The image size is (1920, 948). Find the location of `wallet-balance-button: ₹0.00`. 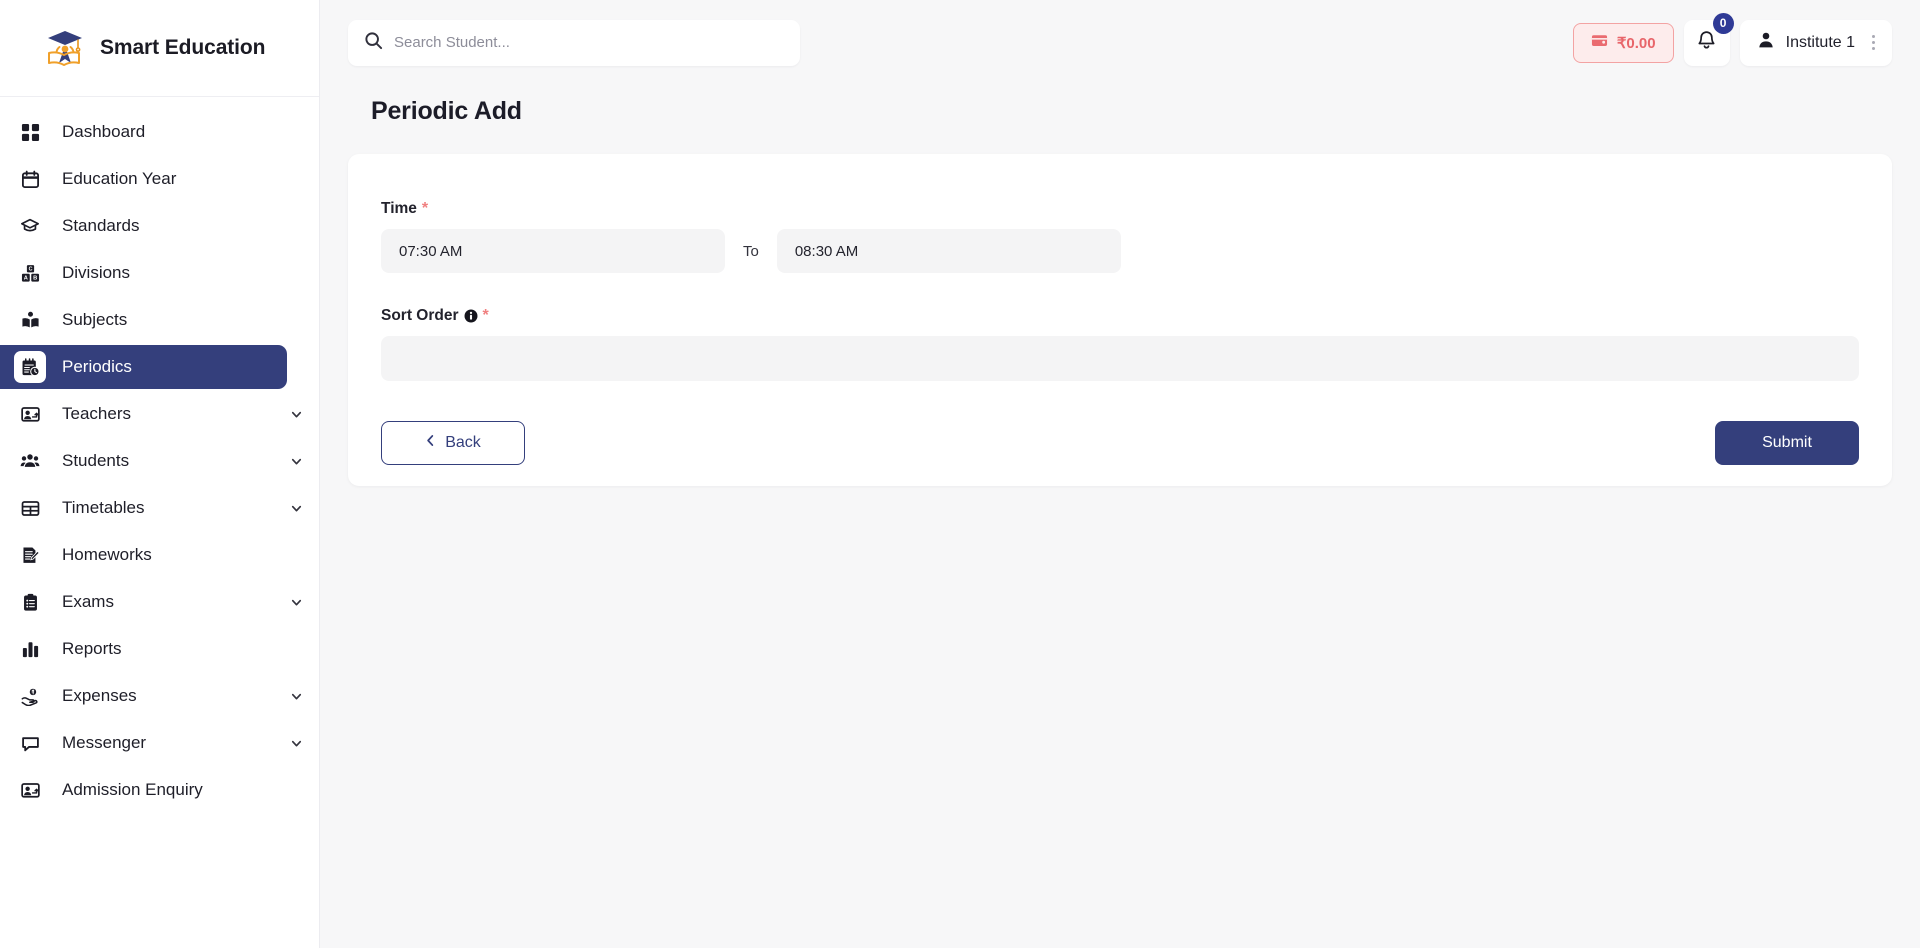

wallet-balance-button: ₹0.00 is located at coordinates (1623, 42).